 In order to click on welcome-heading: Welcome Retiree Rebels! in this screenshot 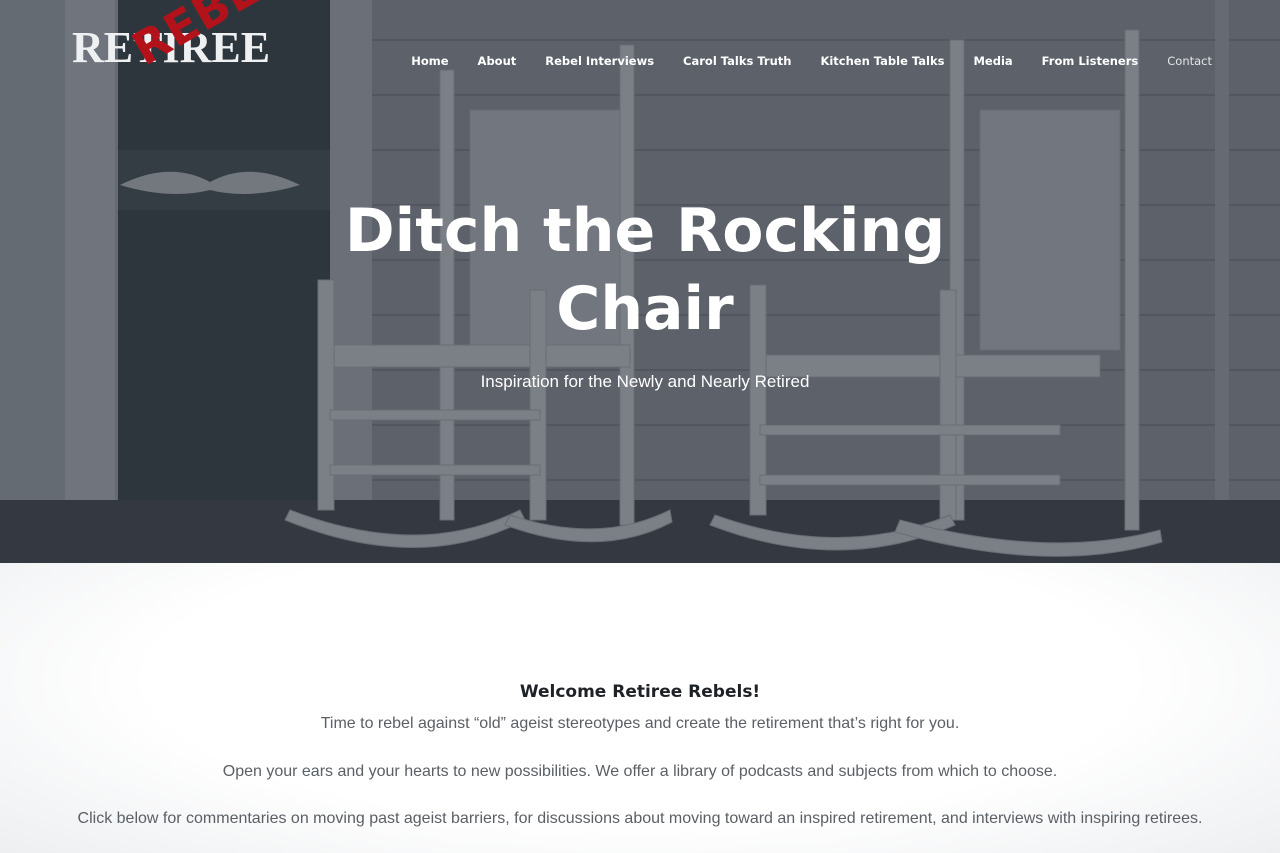, I will do `click(640, 692)`.